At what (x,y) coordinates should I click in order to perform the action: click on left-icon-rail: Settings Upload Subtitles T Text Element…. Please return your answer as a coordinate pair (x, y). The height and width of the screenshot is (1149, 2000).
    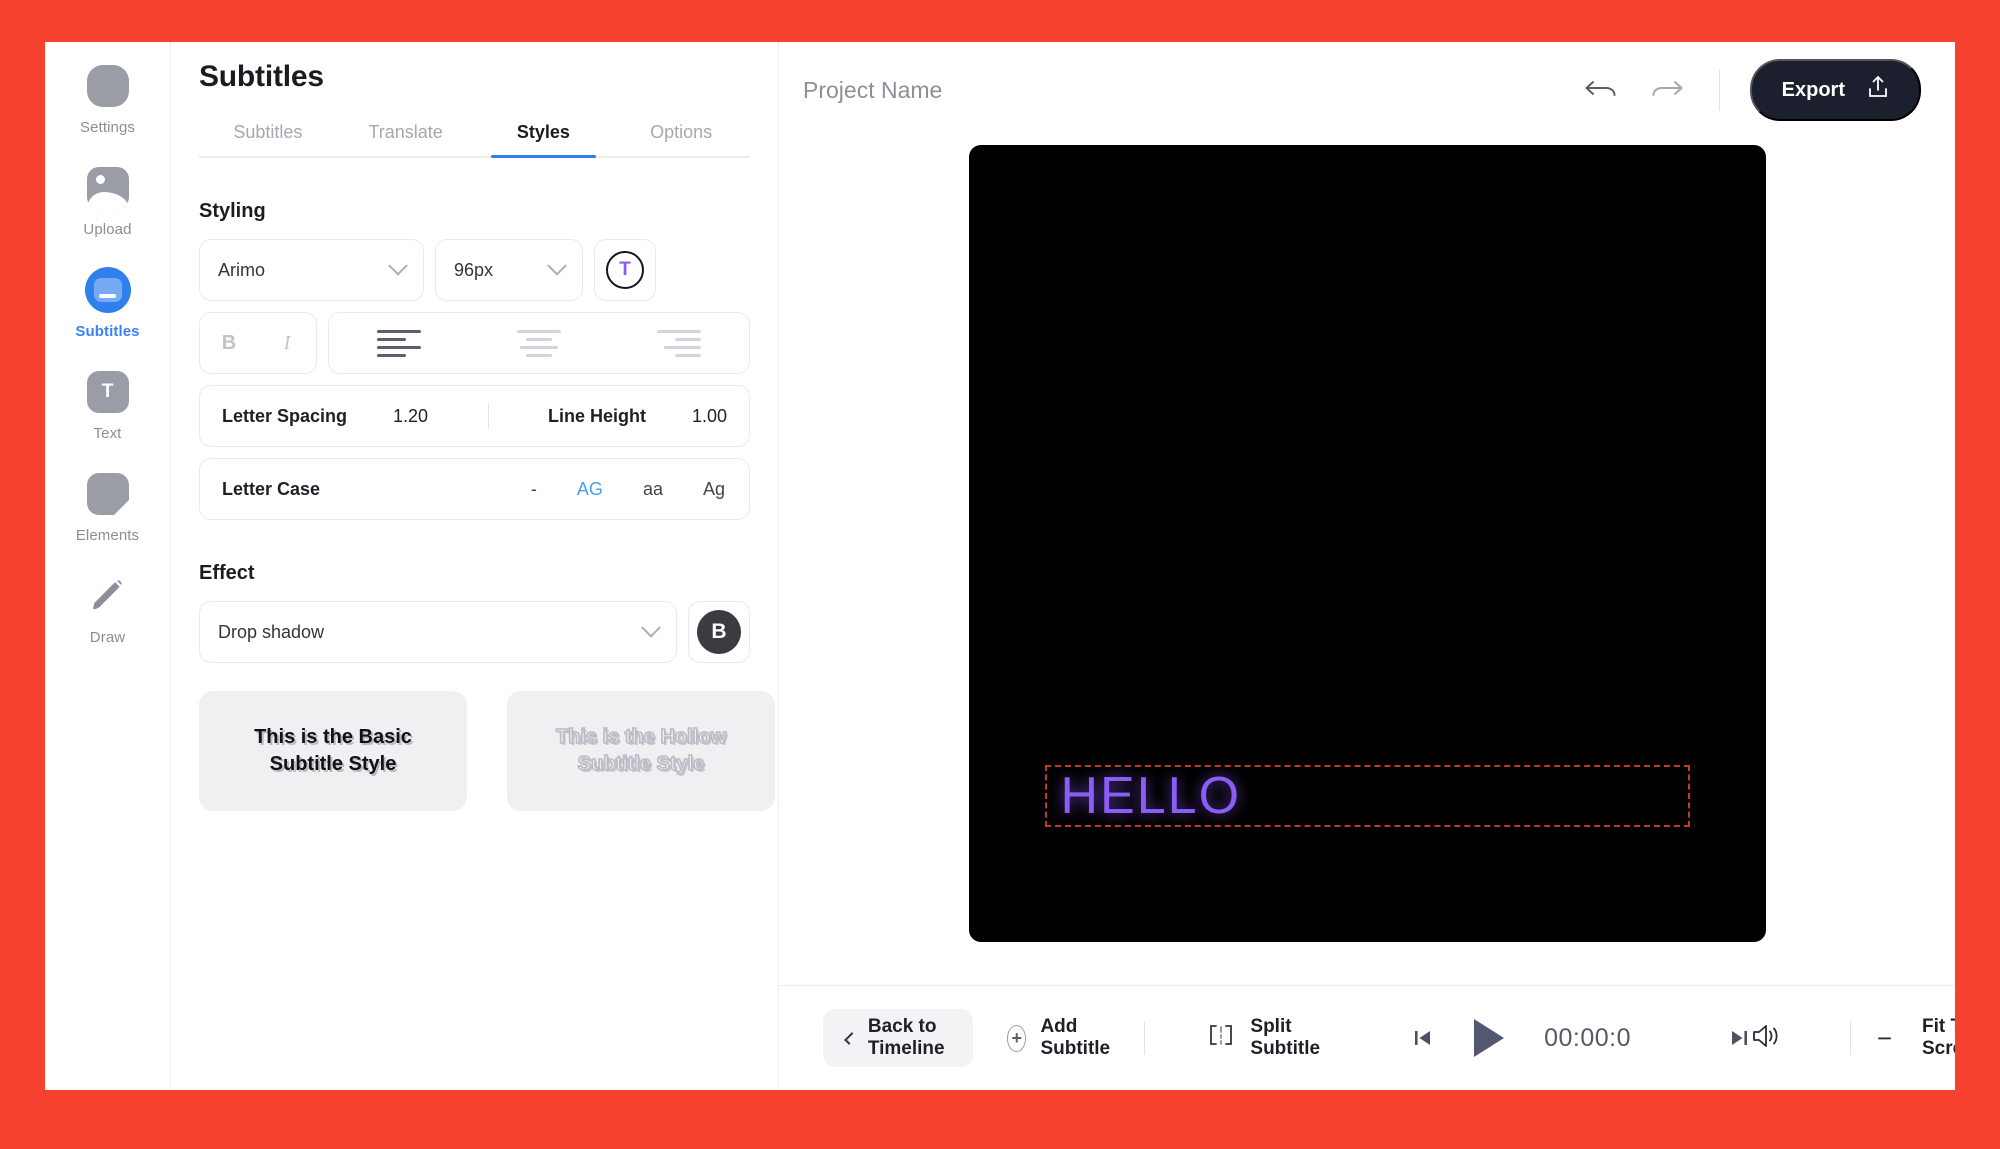
    Looking at the image, I should click on (108, 566).